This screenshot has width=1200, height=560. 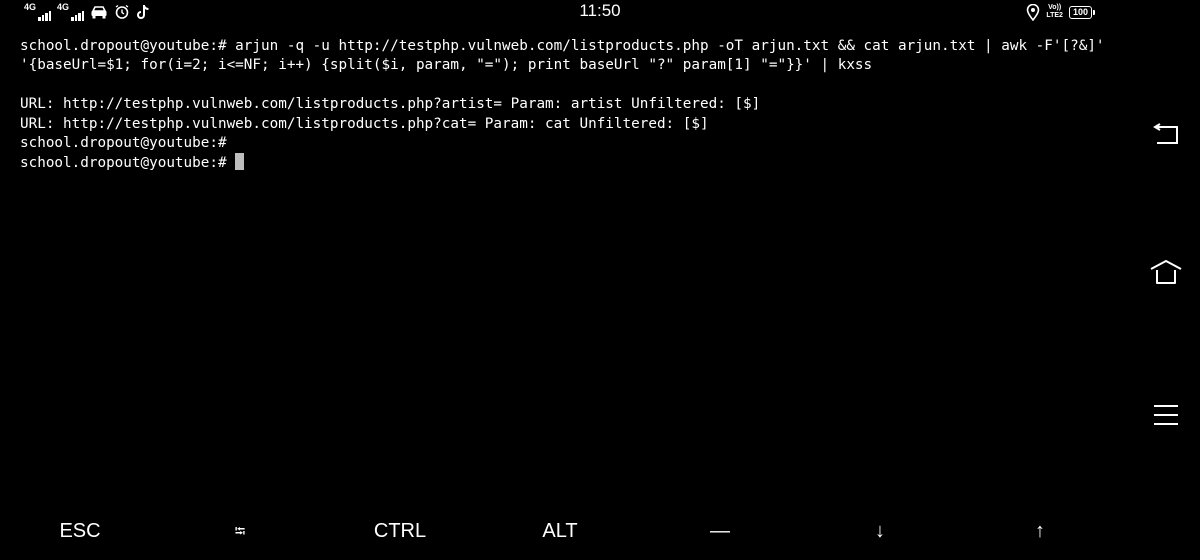 I want to click on status-bar-right: Vo)) LTE2 100, so click(x=1061, y=12).